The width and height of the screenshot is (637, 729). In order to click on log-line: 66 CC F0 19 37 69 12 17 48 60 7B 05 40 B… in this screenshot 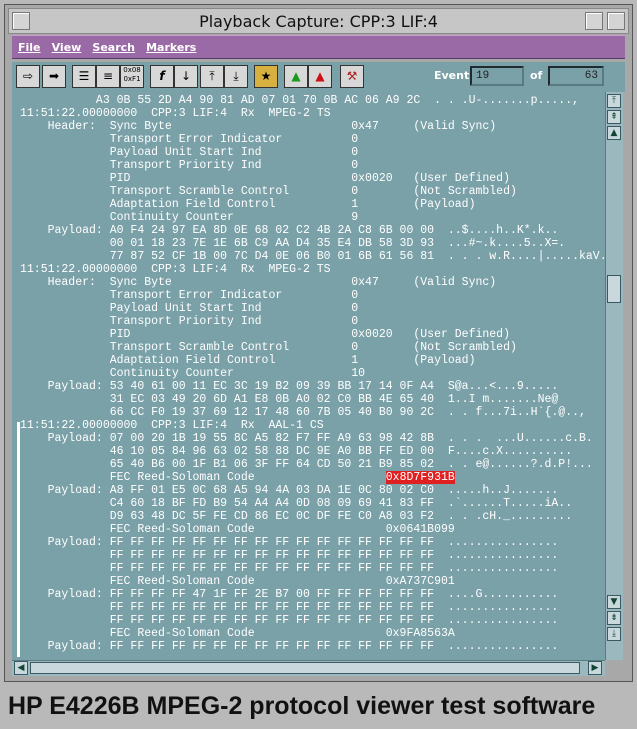, I will do `click(303, 412)`.